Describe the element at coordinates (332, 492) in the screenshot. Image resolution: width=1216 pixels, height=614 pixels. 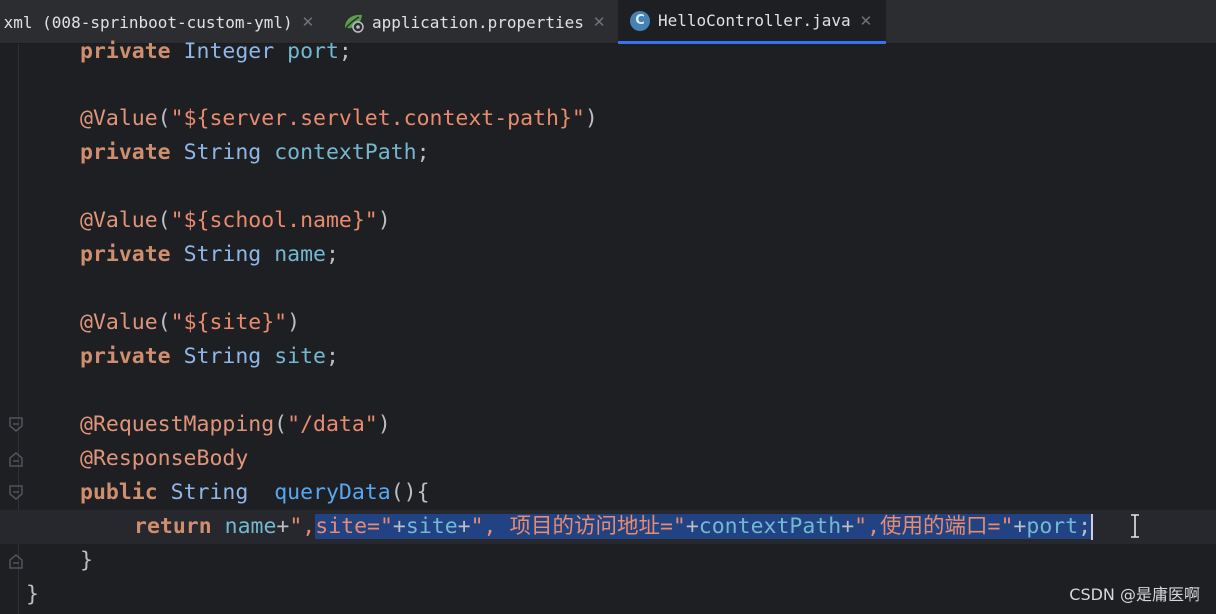
I see `method-name: queryData` at that location.